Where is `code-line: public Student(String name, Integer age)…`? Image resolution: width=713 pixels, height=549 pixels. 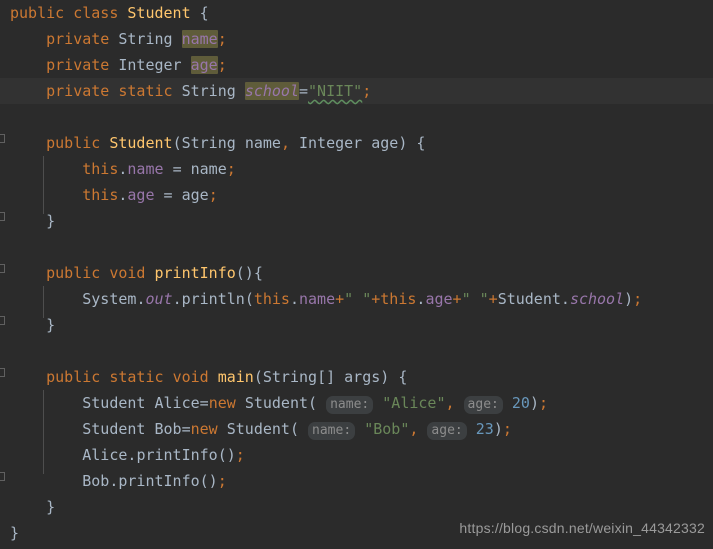
code-line: public Student(String name, Integer age)… is located at coordinates (356, 143).